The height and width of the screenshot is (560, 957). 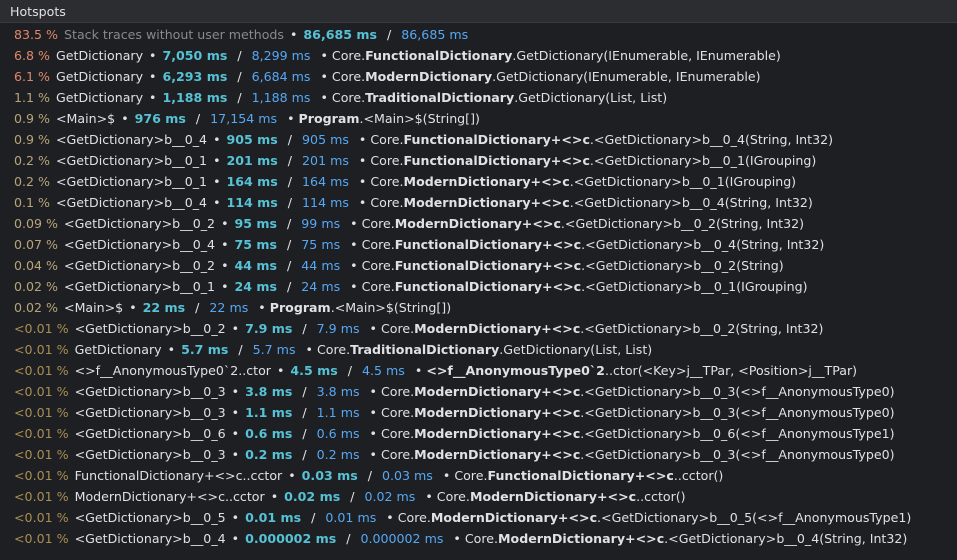 What do you see at coordinates (256, 244) in the screenshot?
I see `hotspot-own-time: 75 ms` at bounding box center [256, 244].